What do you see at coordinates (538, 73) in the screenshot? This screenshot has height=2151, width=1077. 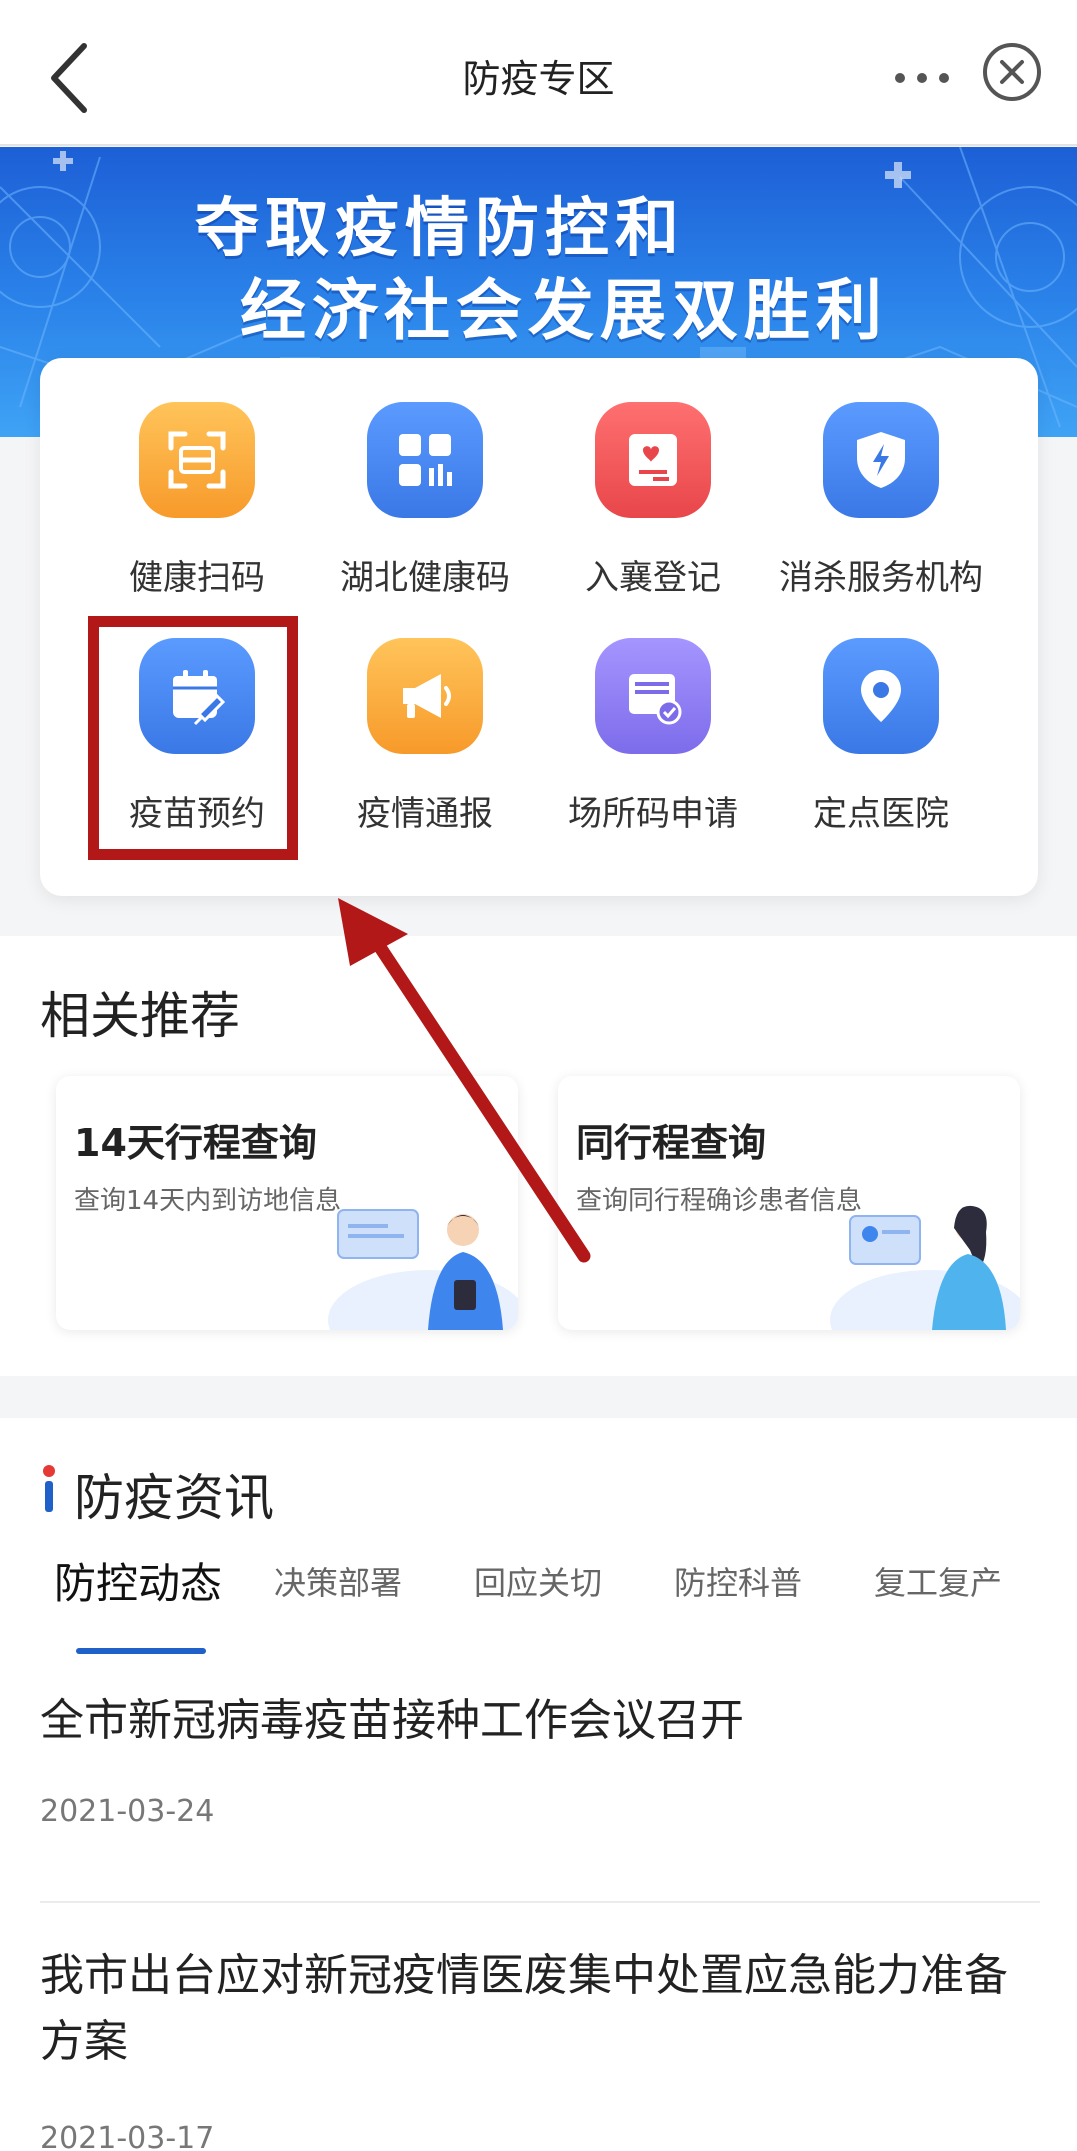 I see `navigation-bar: 防疫专区` at bounding box center [538, 73].